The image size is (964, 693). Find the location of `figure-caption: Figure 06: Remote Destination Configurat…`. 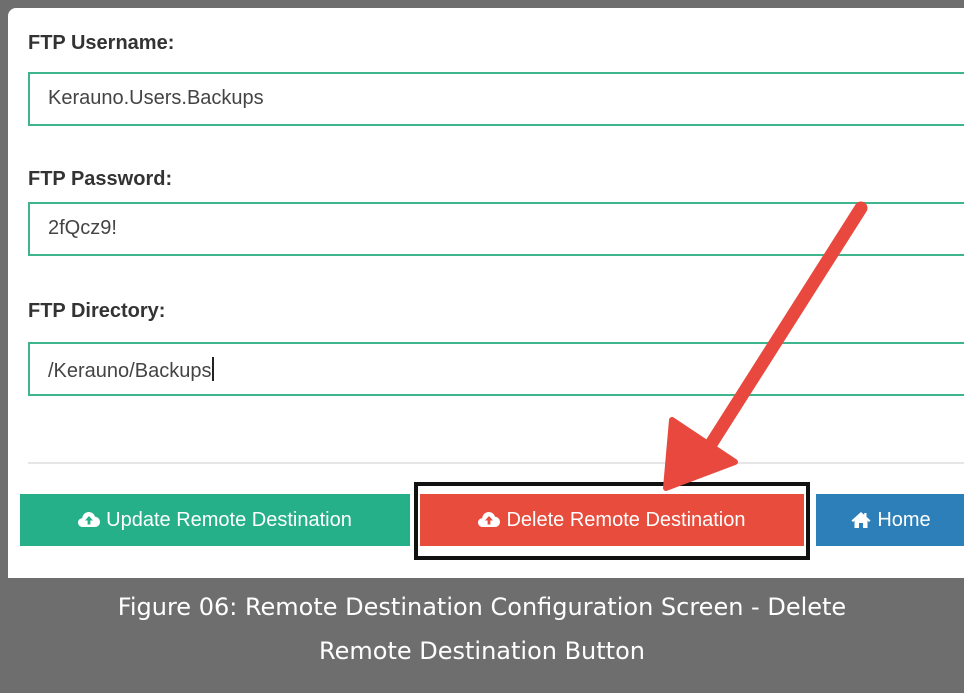

figure-caption: Figure 06: Remote Destination Configurat… is located at coordinates (482, 629).